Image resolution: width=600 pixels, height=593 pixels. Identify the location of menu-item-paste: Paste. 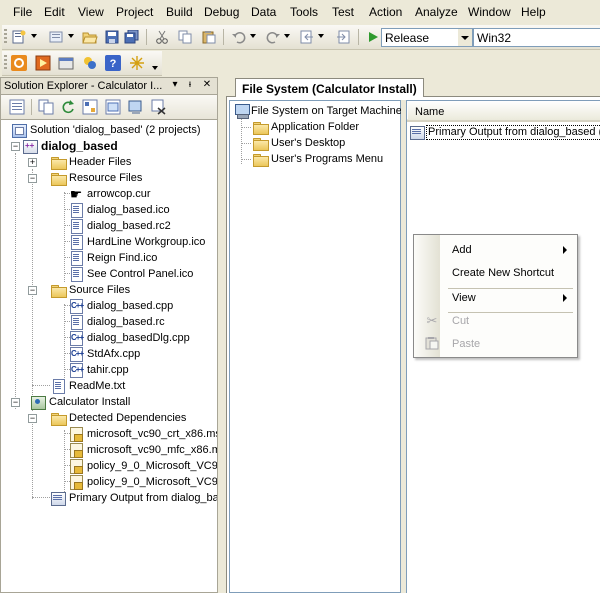
(495, 344).